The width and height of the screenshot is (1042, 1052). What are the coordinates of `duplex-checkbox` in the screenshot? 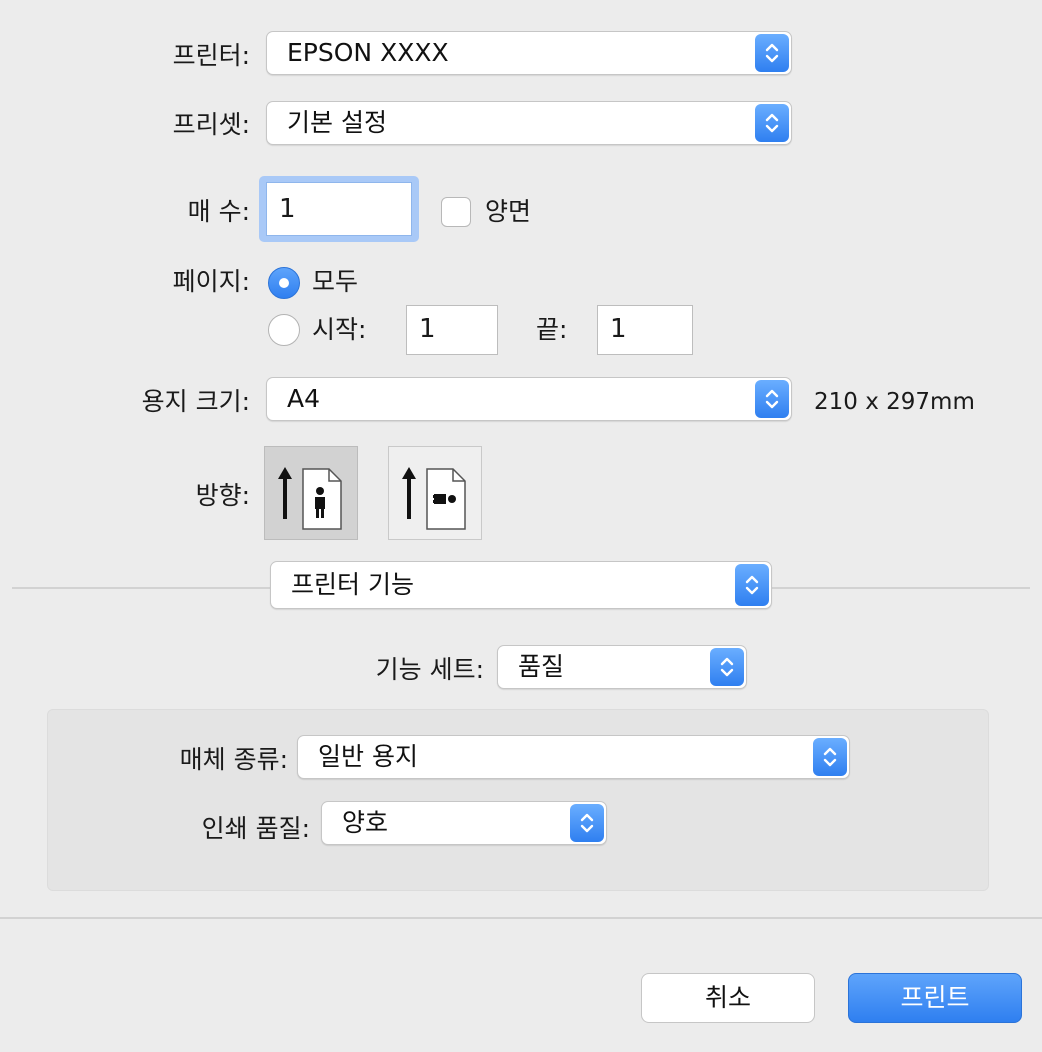 It's located at (456, 212).